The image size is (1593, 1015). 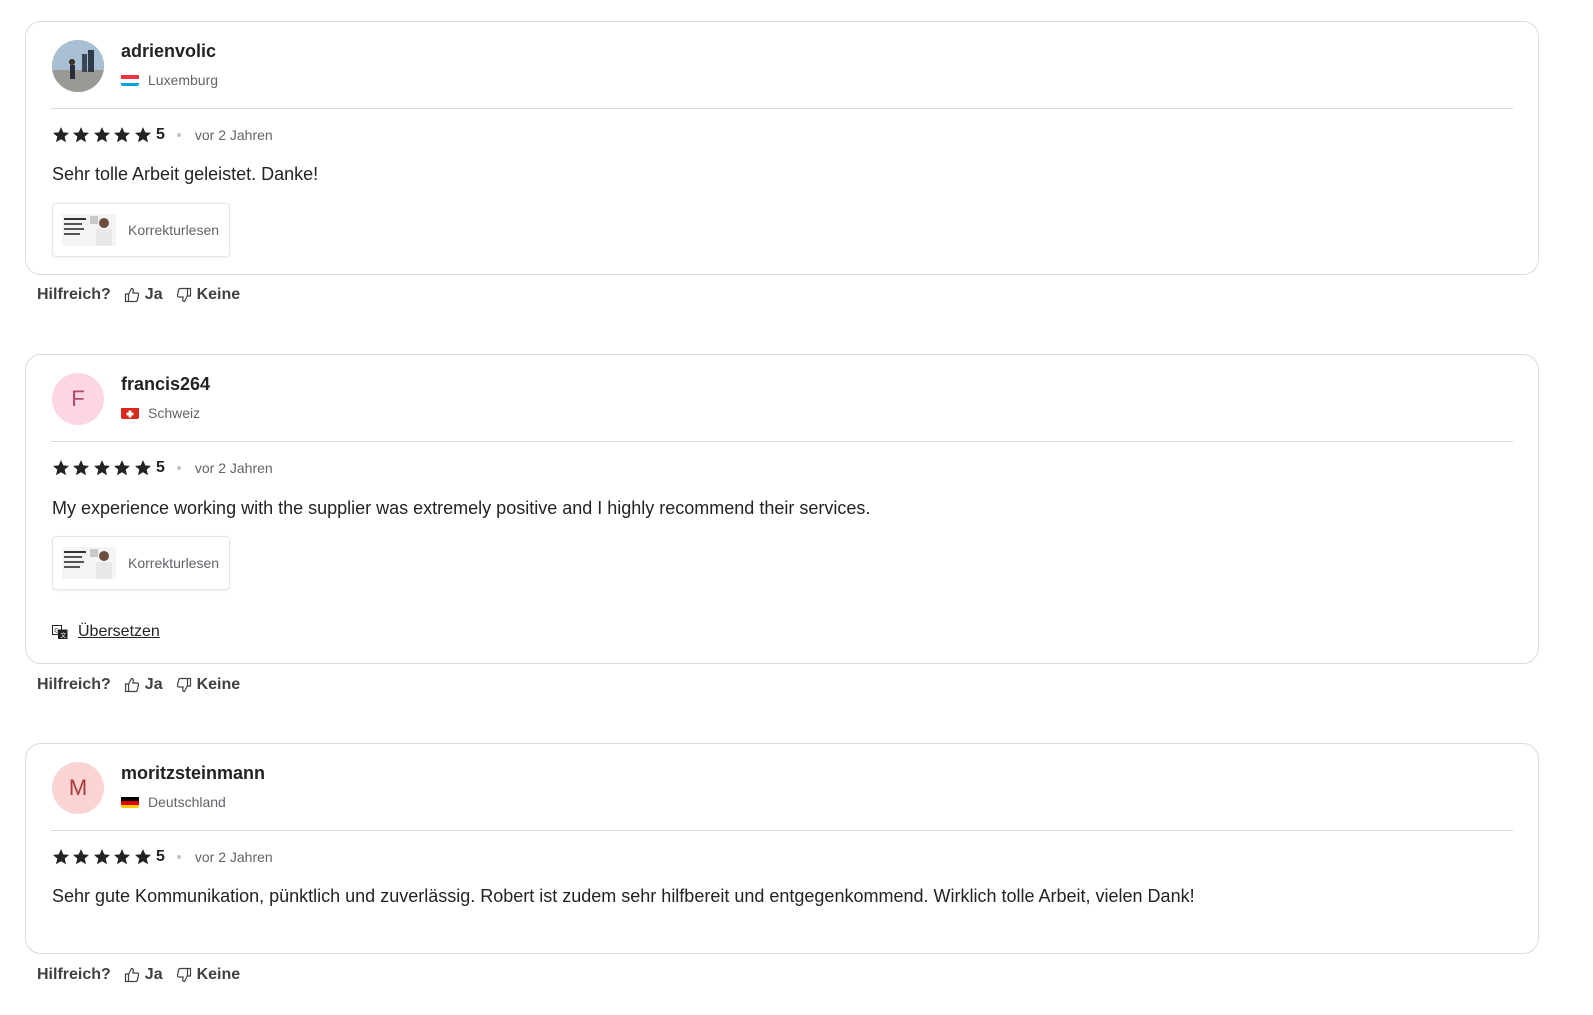 I want to click on translate-icon: G 文, so click(x=60, y=632).